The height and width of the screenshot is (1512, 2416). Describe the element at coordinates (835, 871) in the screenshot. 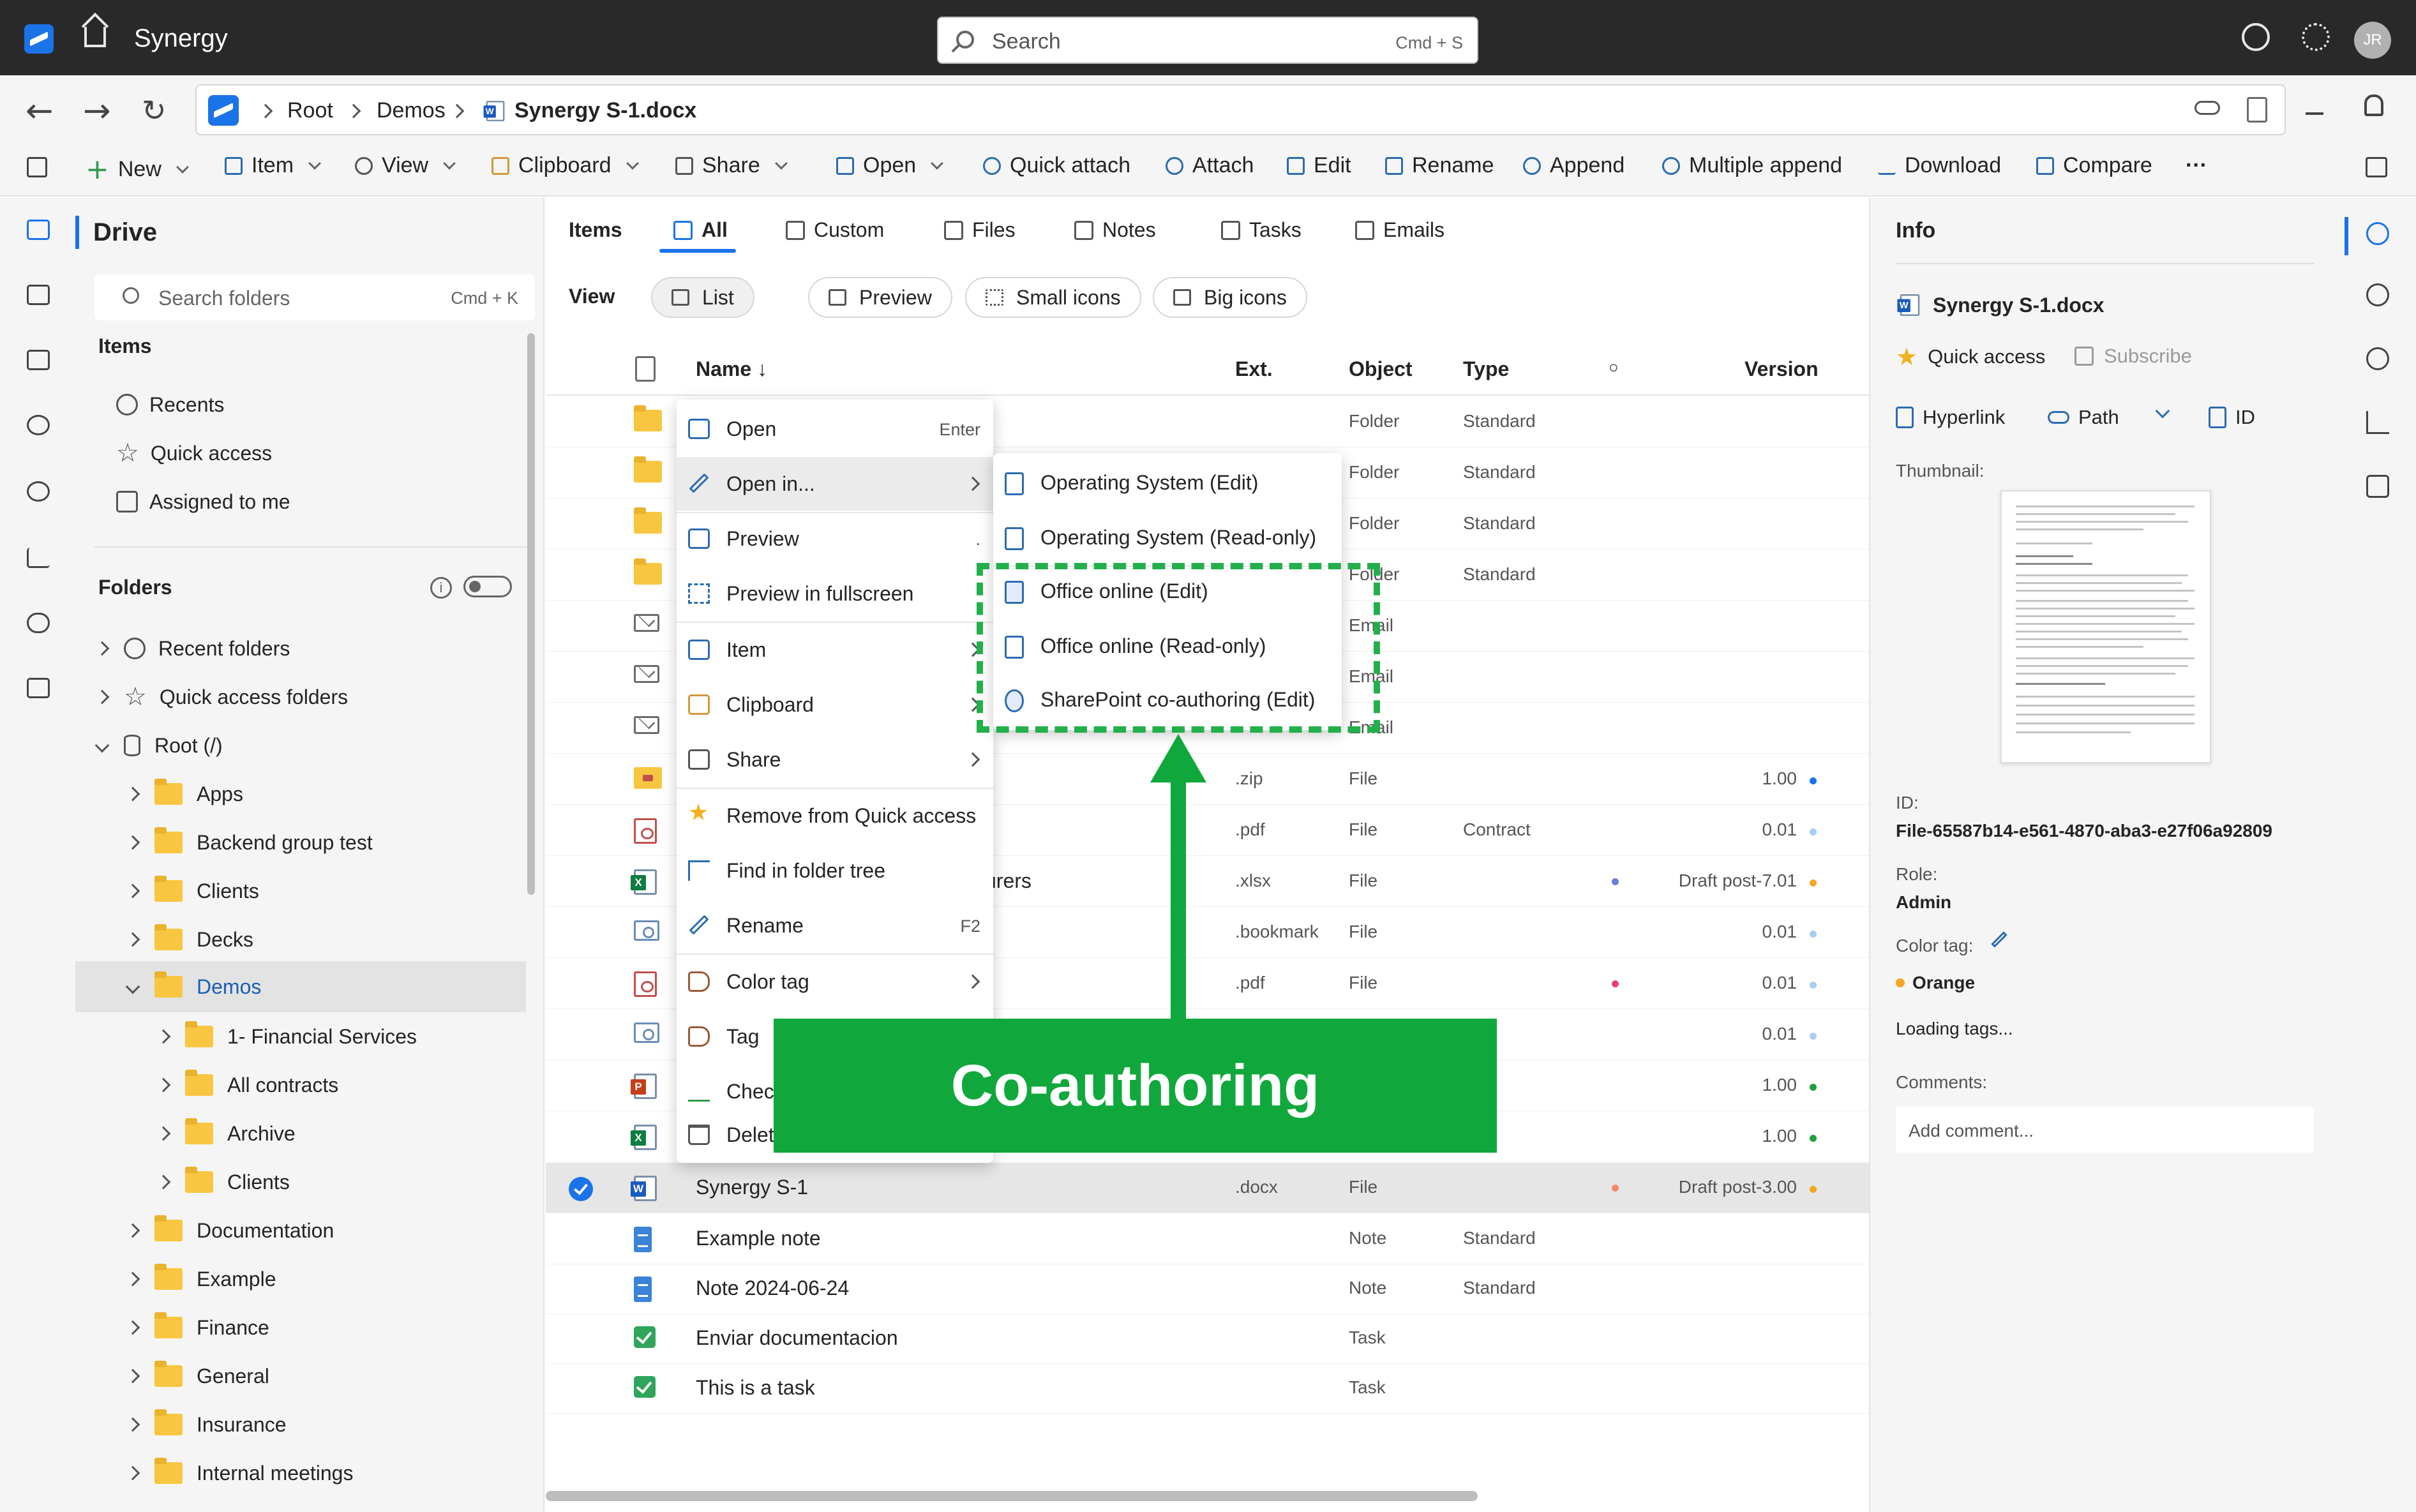

I see `menu-item-find-in-folder-tree: Find in folder tree` at that location.